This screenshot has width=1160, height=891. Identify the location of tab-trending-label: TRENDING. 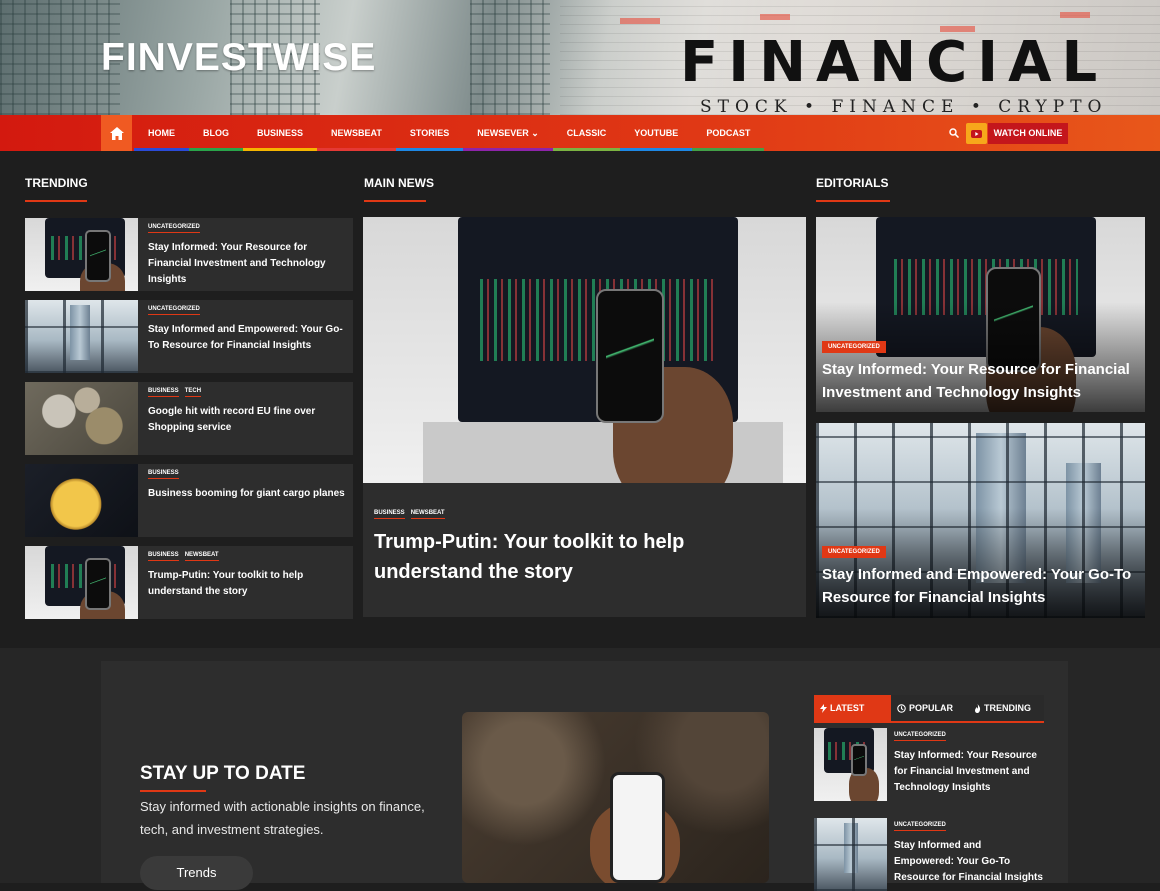
(1007, 708).